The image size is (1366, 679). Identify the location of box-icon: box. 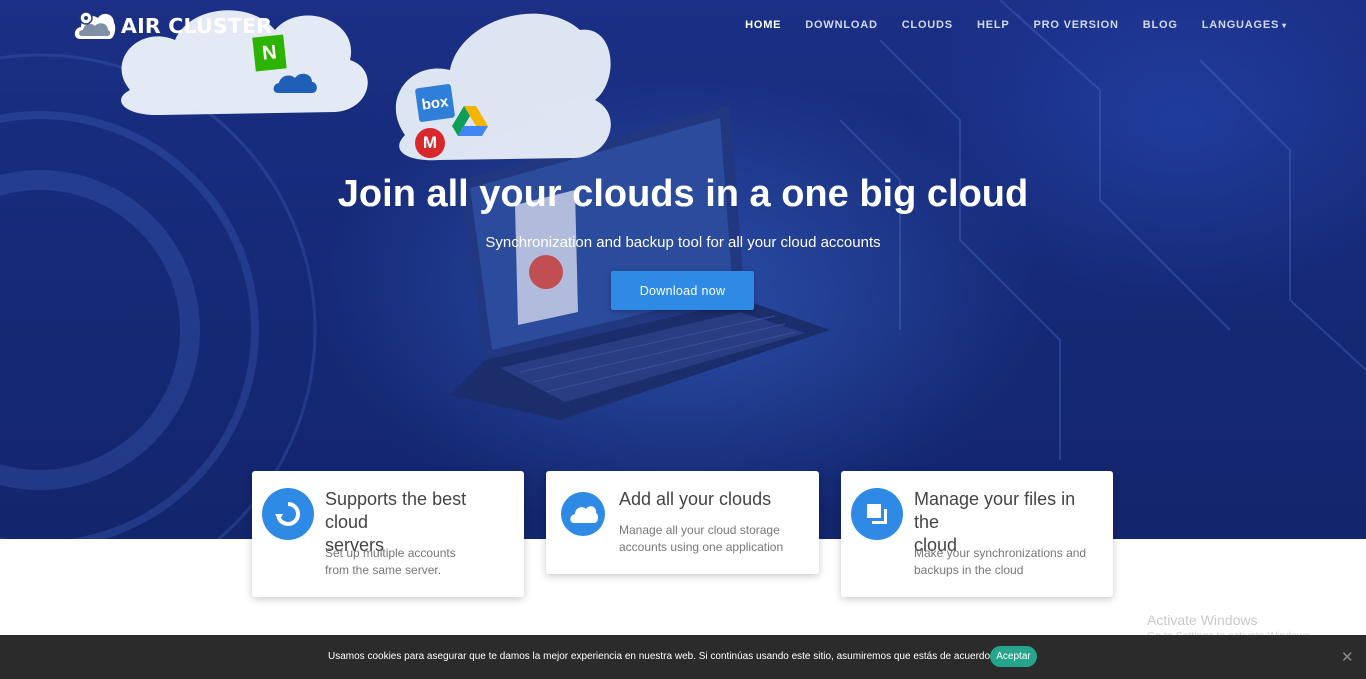
(435, 103).